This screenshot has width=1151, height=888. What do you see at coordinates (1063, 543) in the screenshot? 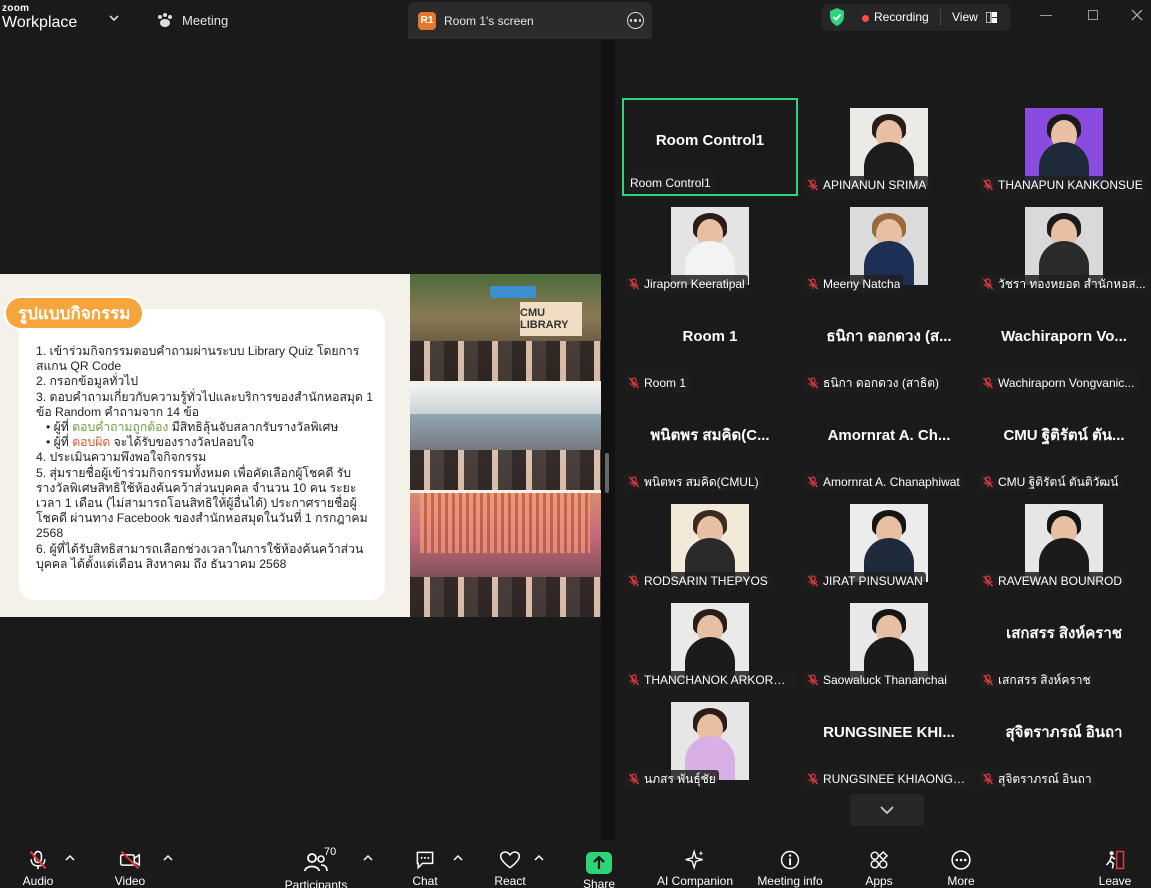
I see `participant-tile: RAVEWAN BOUNROD` at bounding box center [1063, 543].